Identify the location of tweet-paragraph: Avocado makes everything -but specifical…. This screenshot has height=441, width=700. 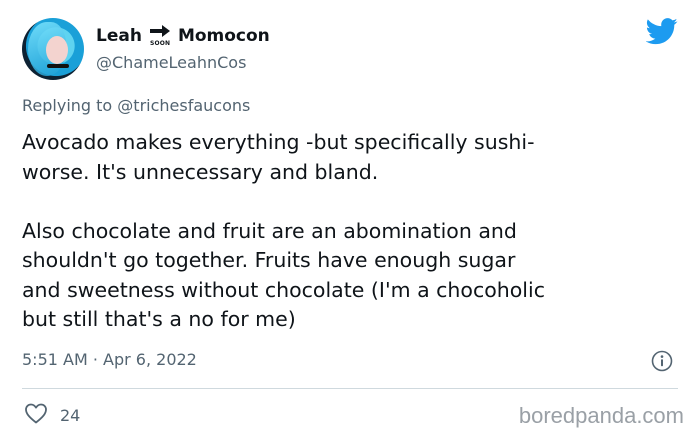
(278, 157).